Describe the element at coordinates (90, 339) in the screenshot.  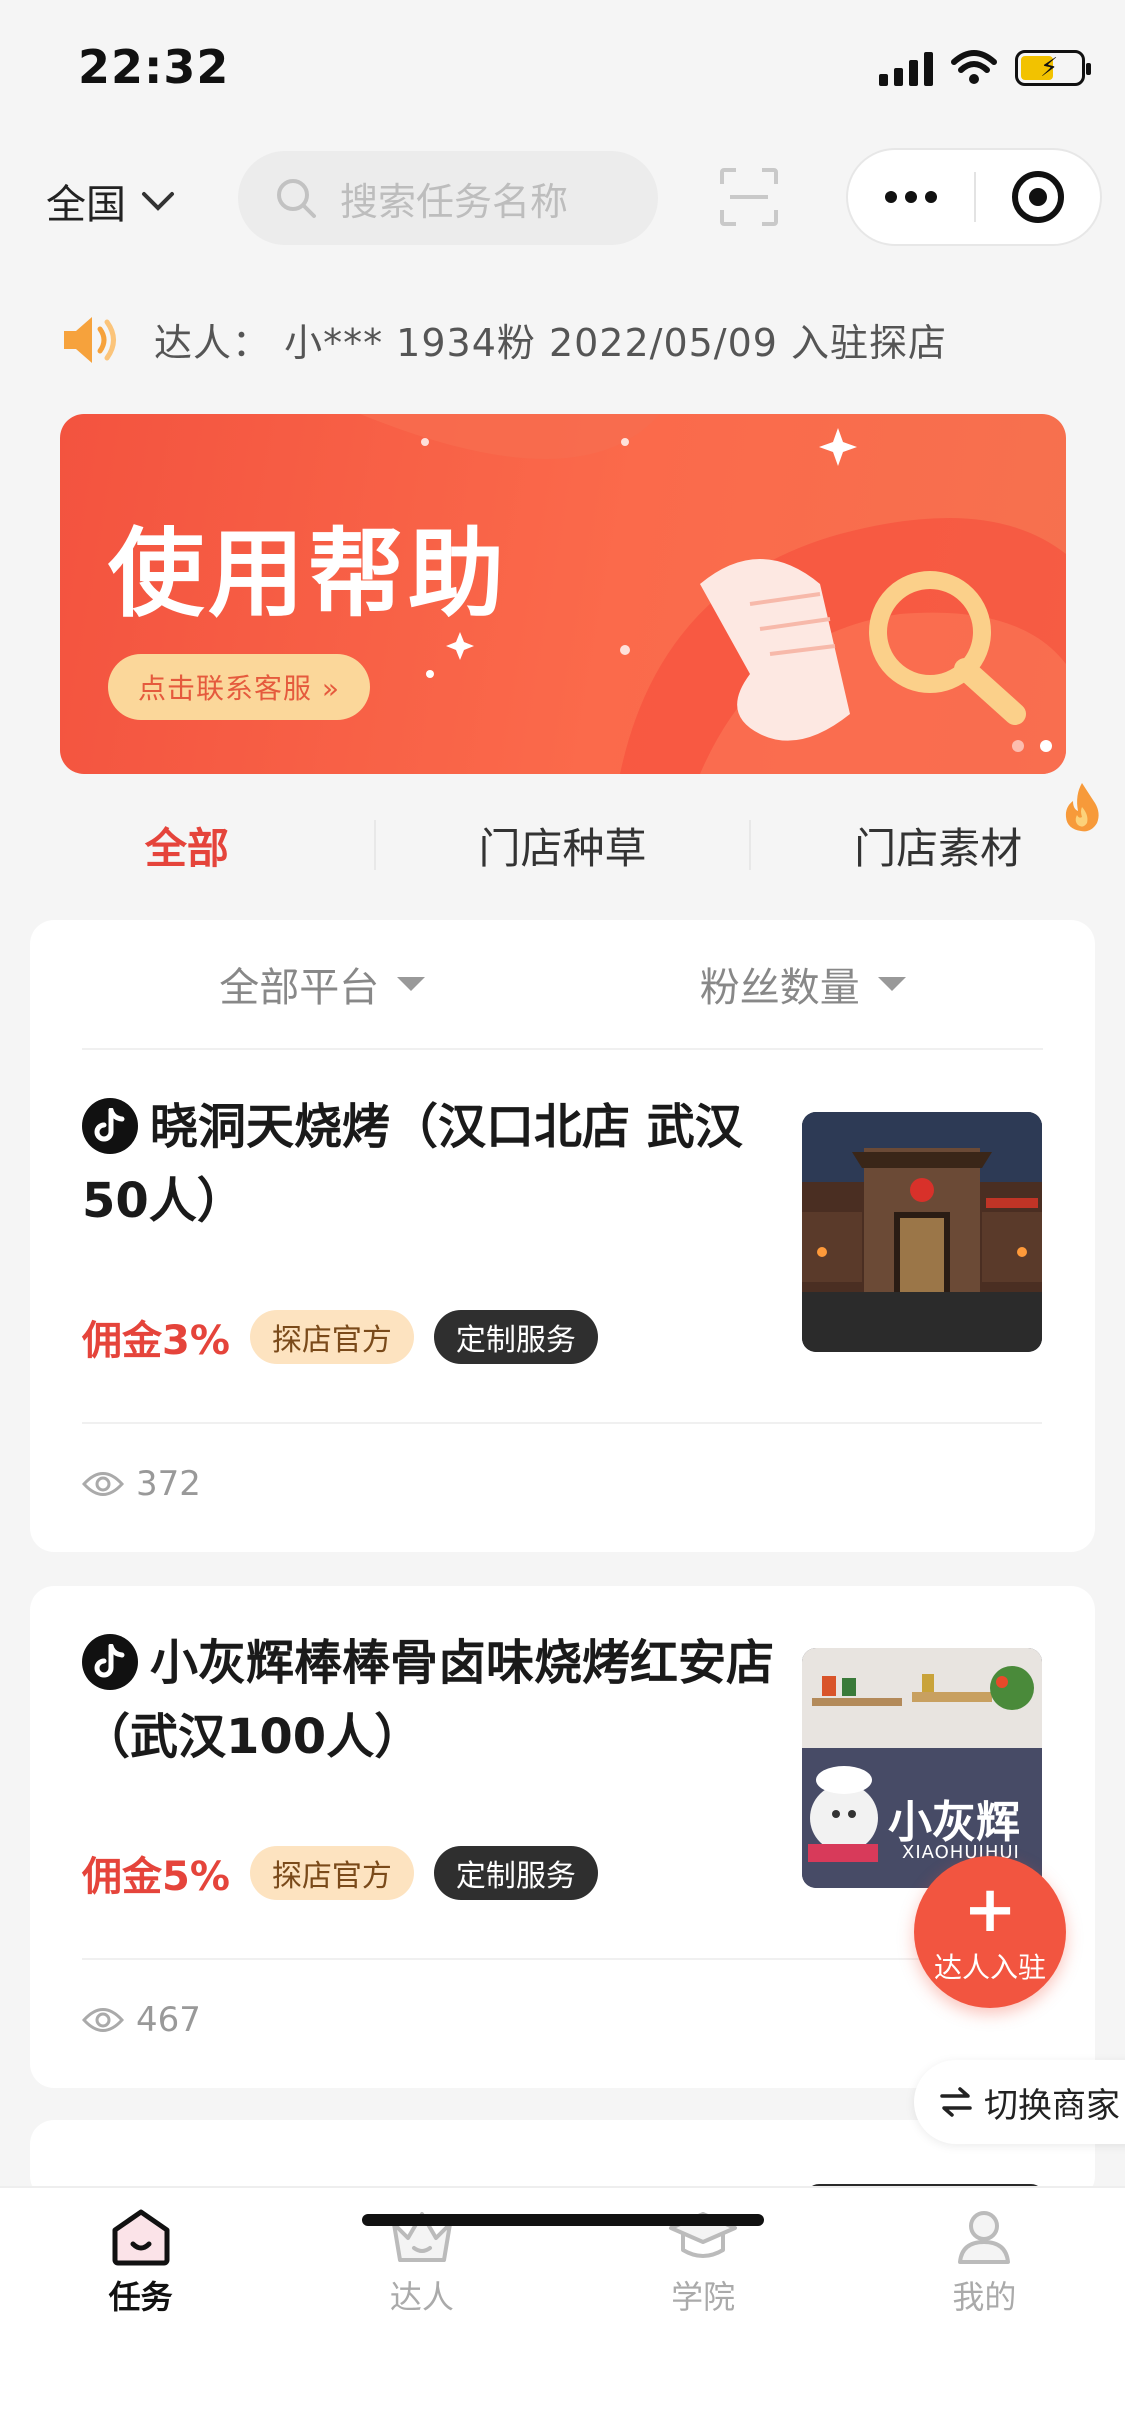
I see `speaker-icon` at that location.